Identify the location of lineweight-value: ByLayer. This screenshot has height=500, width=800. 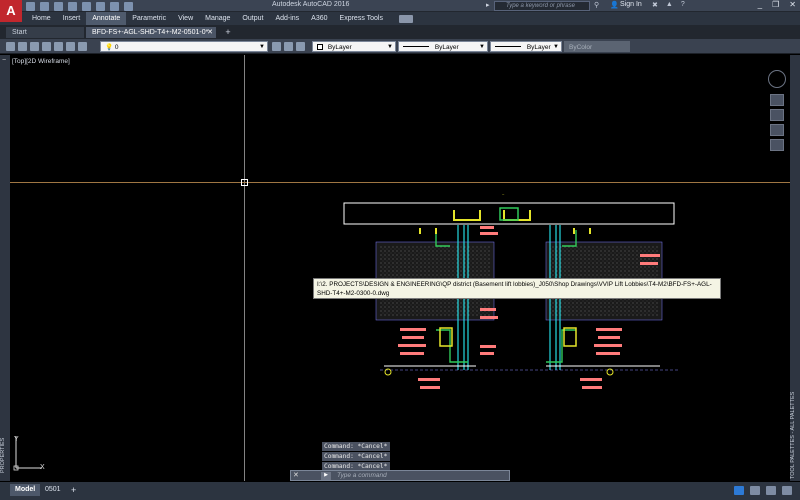
(538, 47).